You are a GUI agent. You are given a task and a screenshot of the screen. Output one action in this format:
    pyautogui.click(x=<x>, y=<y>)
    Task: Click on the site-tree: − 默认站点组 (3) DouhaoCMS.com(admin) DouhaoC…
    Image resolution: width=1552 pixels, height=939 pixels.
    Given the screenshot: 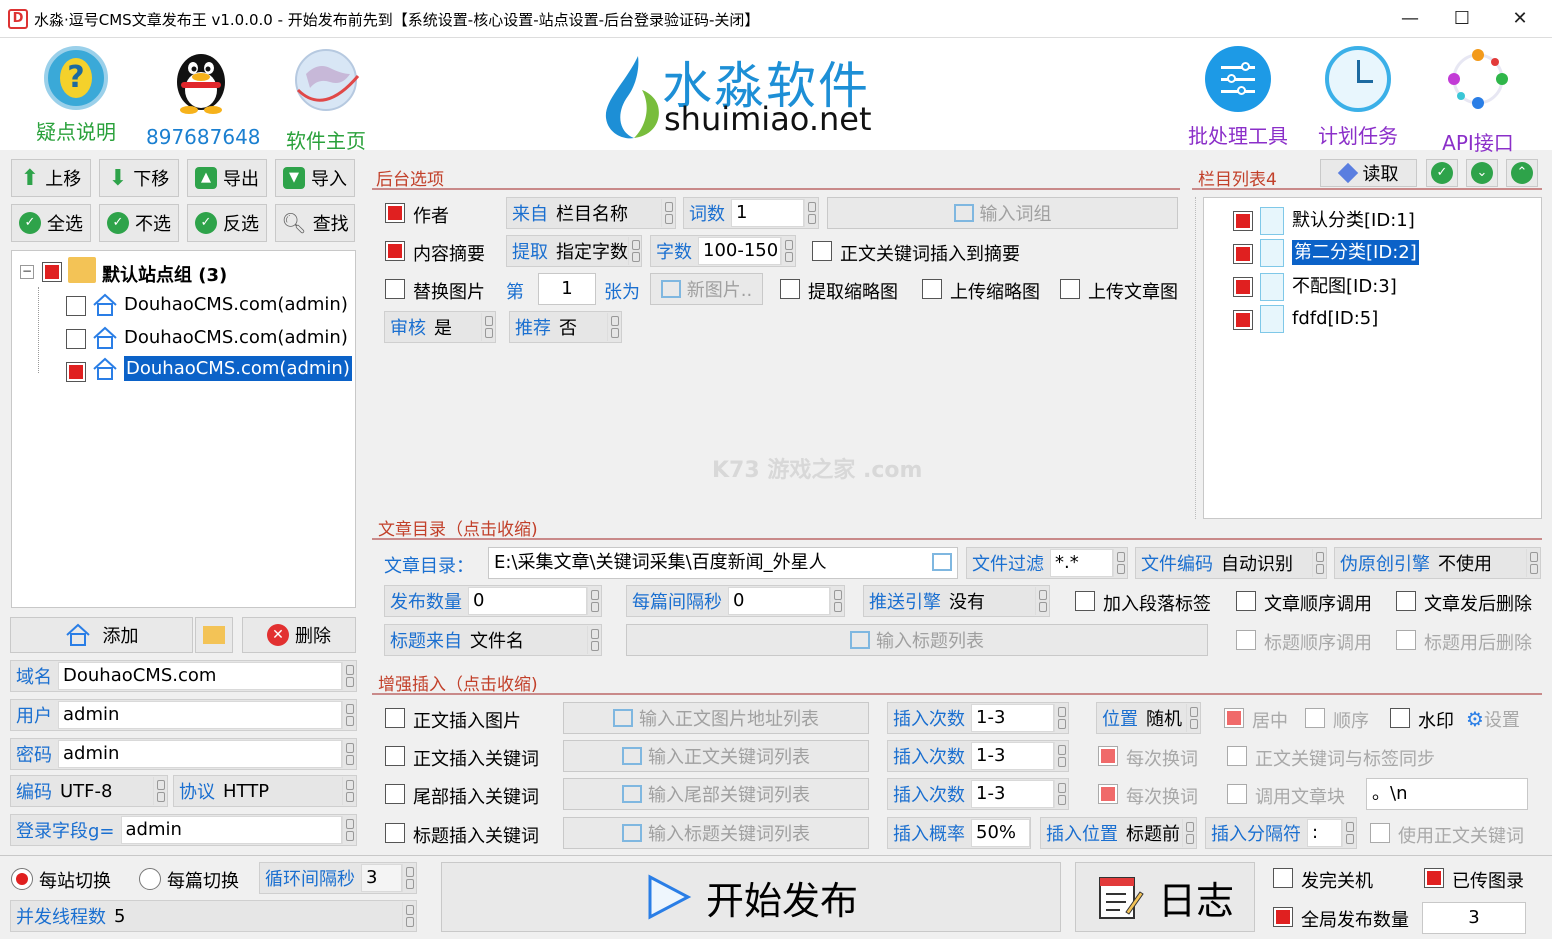 What is the action you would take?
    pyautogui.click(x=183, y=429)
    